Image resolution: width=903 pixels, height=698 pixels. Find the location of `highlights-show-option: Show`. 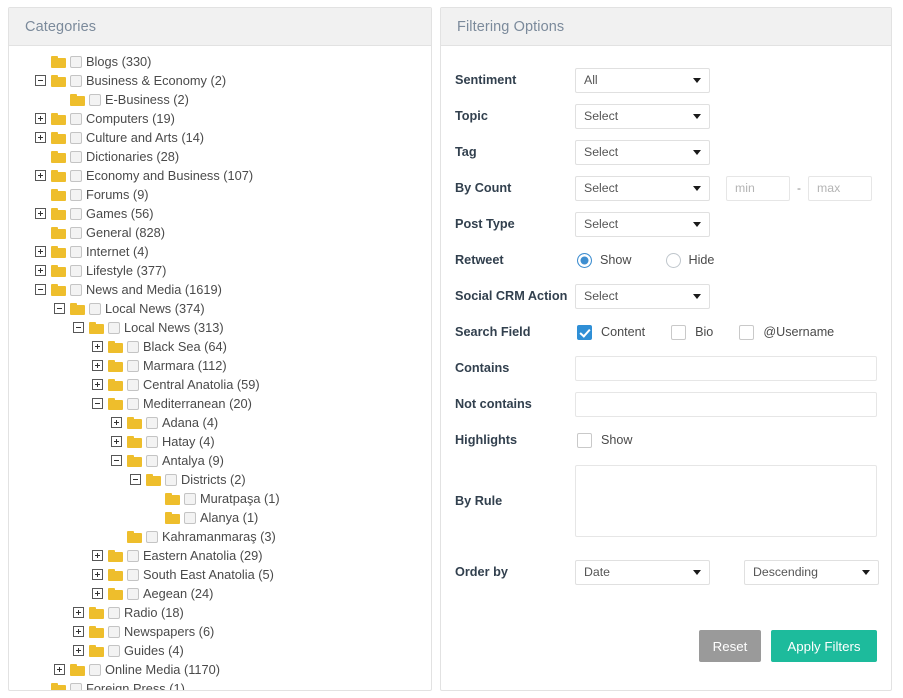

highlights-show-option: Show is located at coordinates (605, 440).